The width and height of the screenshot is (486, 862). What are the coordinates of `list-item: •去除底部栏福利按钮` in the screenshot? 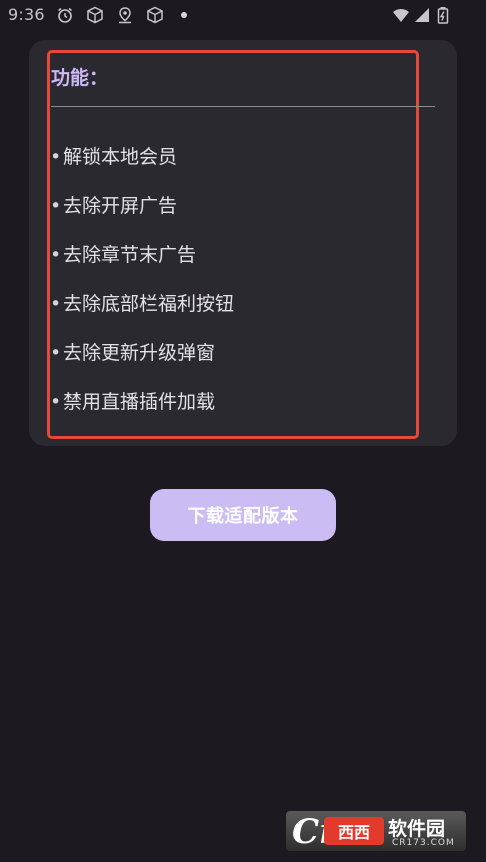 It's located at (142, 302).